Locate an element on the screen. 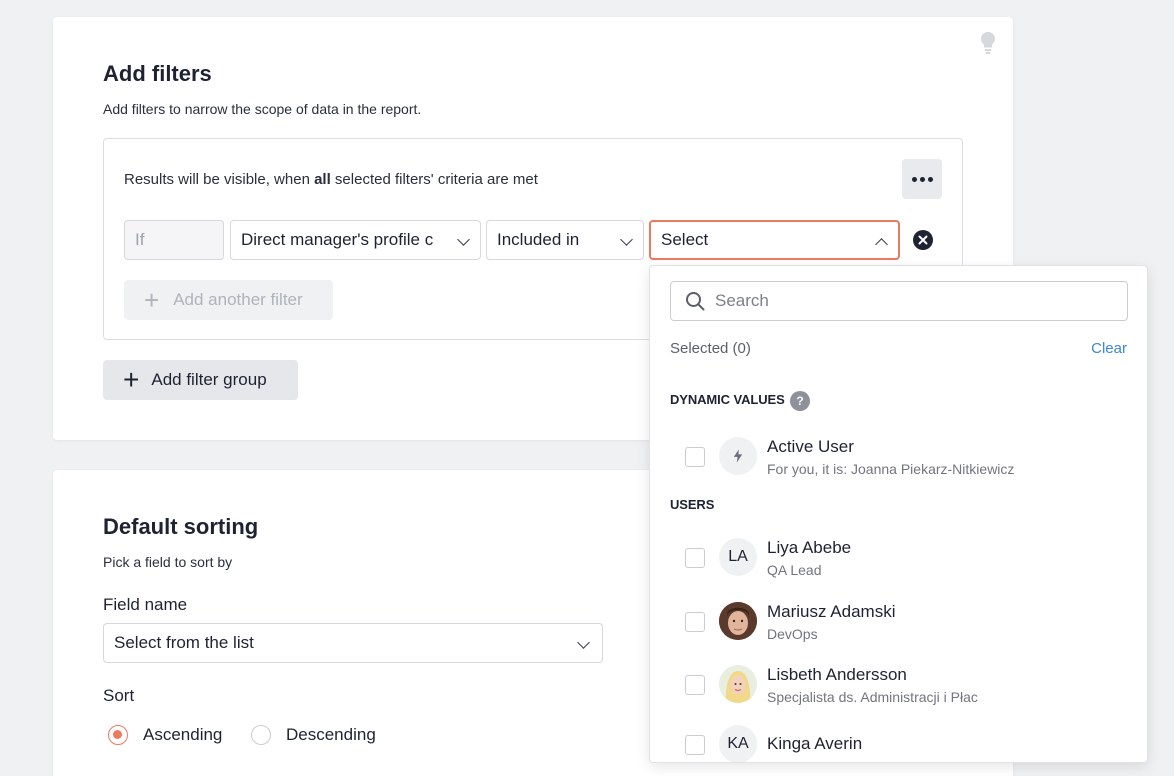 Image resolution: width=1174 pixels, height=776 pixels. clear-link: Clear is located at coordinates (1109, 348).